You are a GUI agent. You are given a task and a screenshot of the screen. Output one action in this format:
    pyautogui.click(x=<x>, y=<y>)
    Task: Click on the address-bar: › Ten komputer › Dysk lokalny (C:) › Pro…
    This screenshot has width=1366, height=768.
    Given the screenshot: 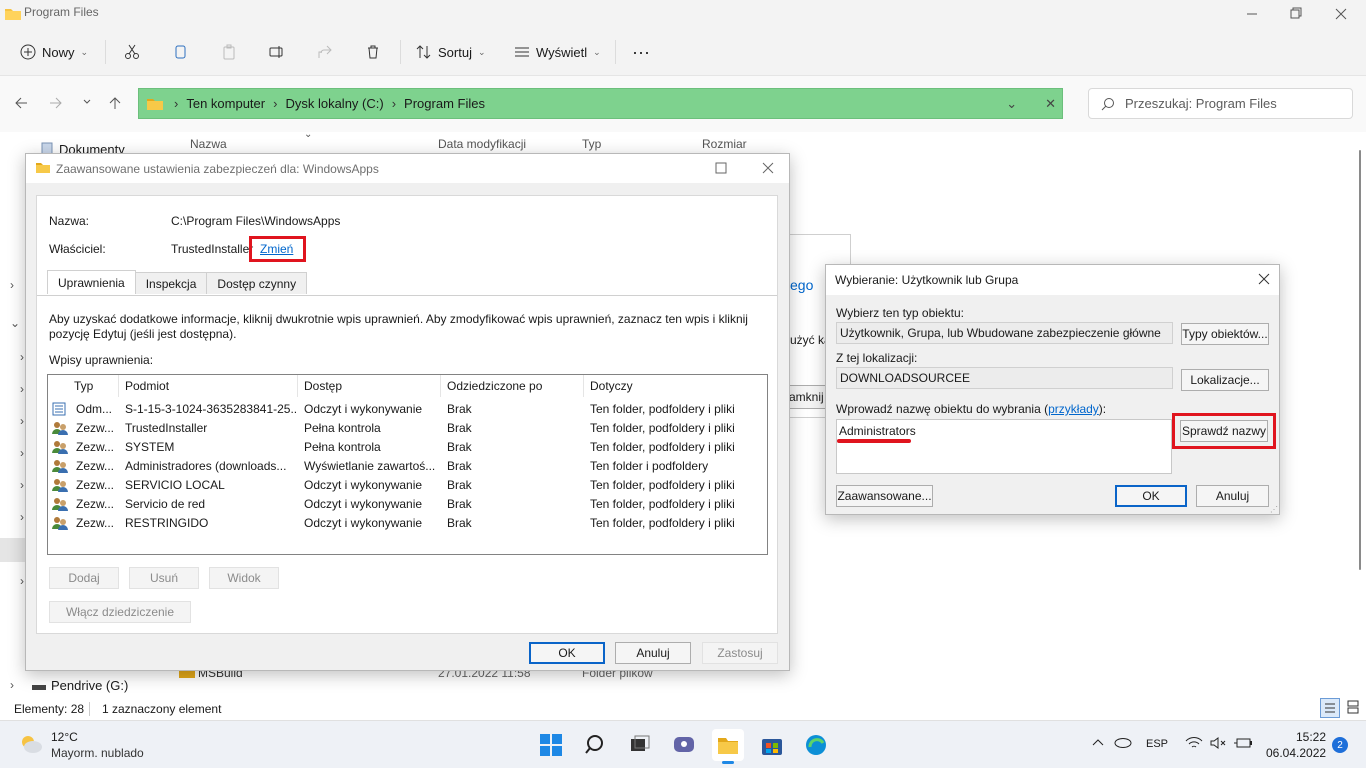 What is the action you would take?
    pyautogui.click(x=600, y=103)
    